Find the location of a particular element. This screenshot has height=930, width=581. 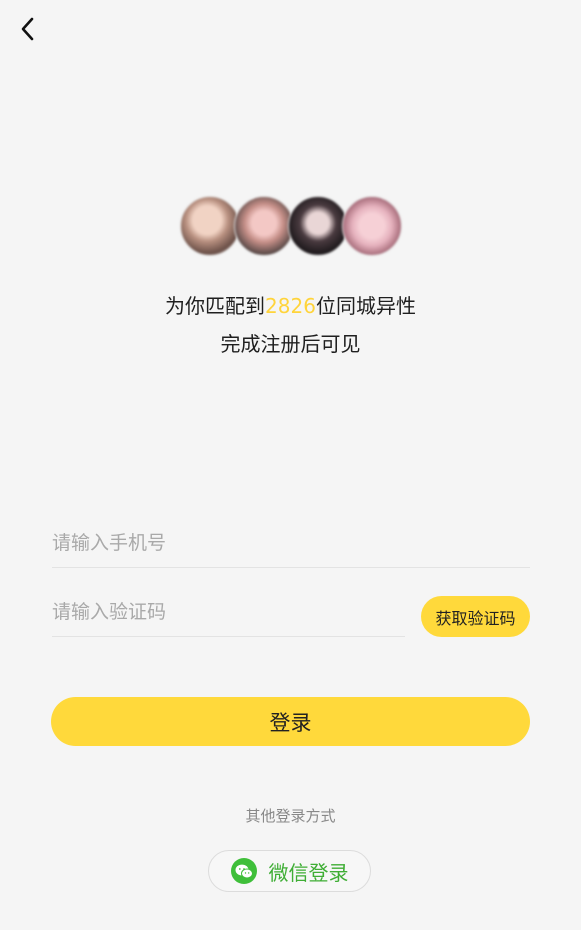

match-count: 2826 is located at coordinates (290, 306).